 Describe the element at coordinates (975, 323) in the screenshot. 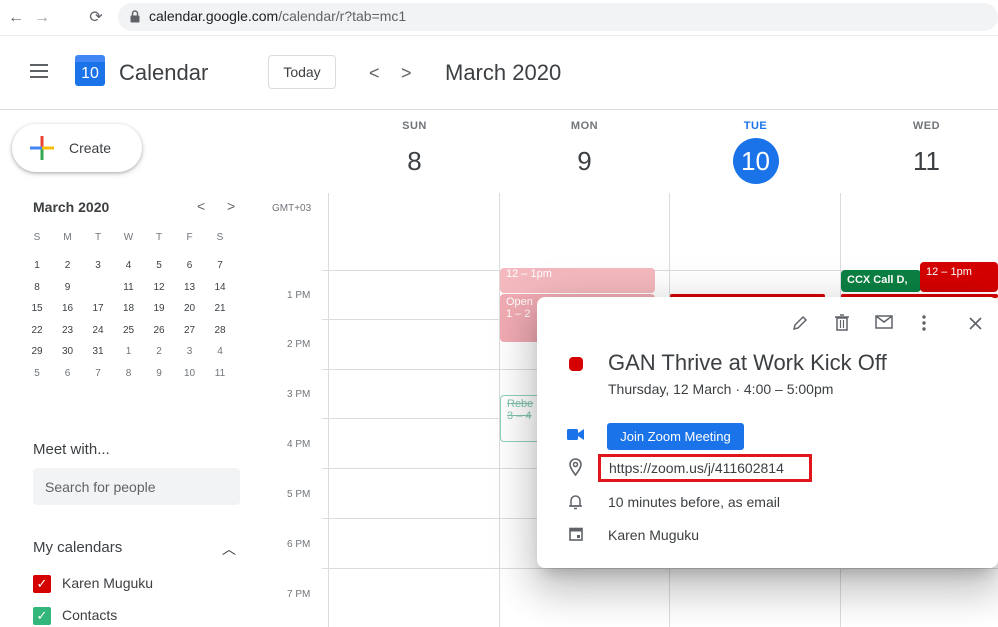

I see `close-icon` at that location.